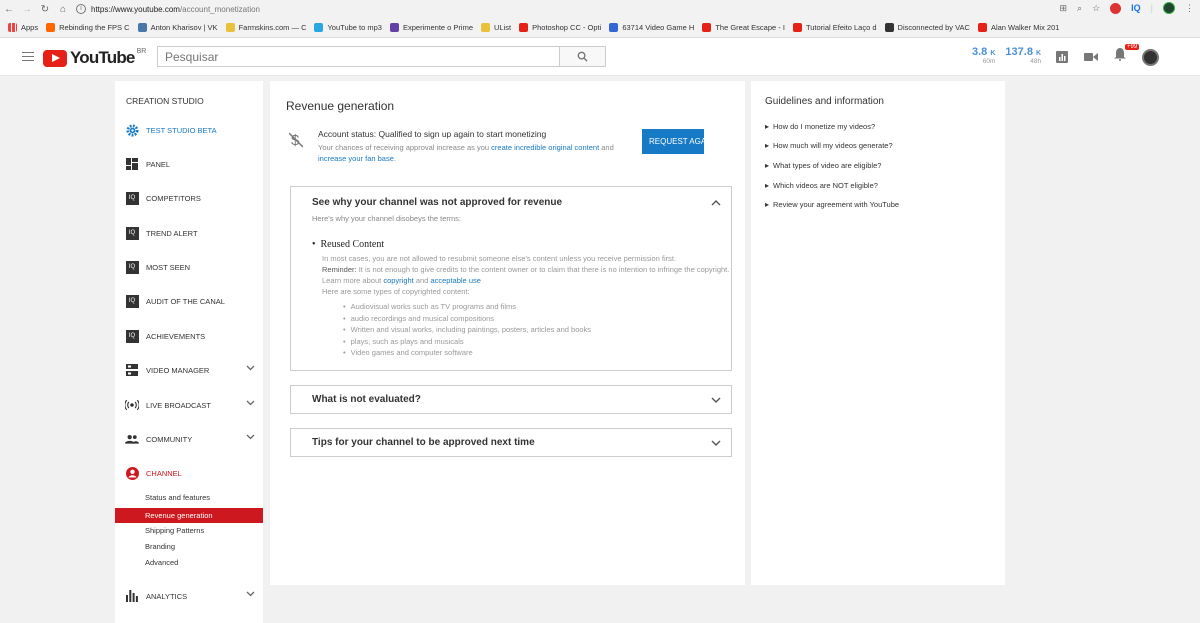  I want to click on bookmark-item: Alan Walker Mix 201, so click(1018, 27).